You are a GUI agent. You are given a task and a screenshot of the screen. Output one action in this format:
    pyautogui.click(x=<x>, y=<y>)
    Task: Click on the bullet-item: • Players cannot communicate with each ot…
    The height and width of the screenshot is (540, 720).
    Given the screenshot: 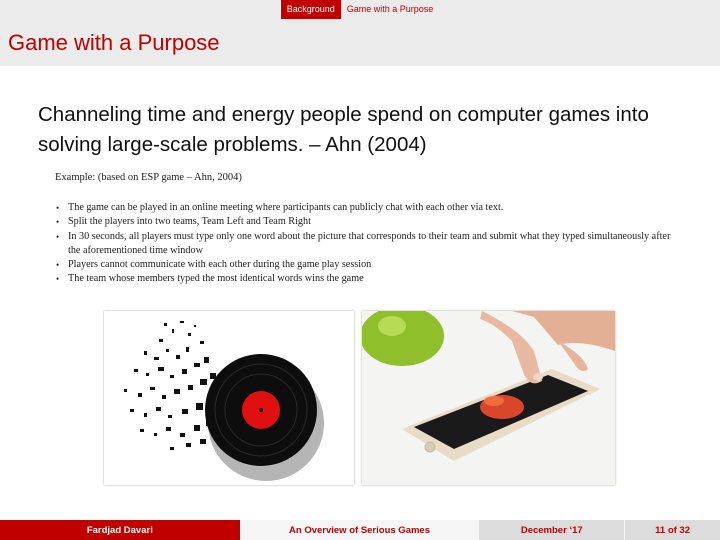 What is the action you would take?
    pyautogui.click(x=365, y=265)
    